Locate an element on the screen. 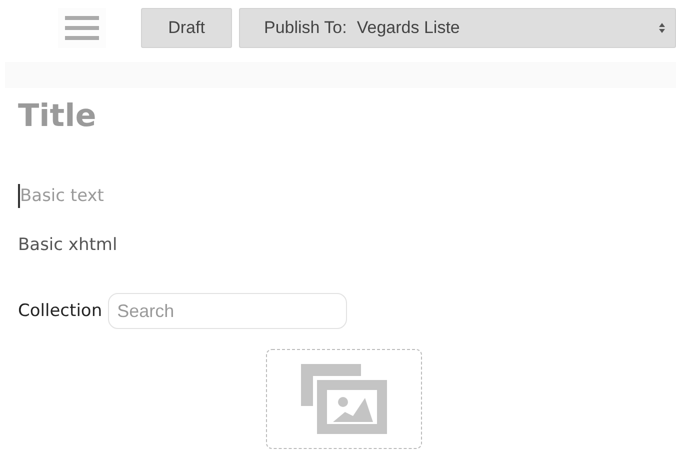 The height and width of the screenshot is (457, 676). title-field: Title is located at coordinates (168, 116).